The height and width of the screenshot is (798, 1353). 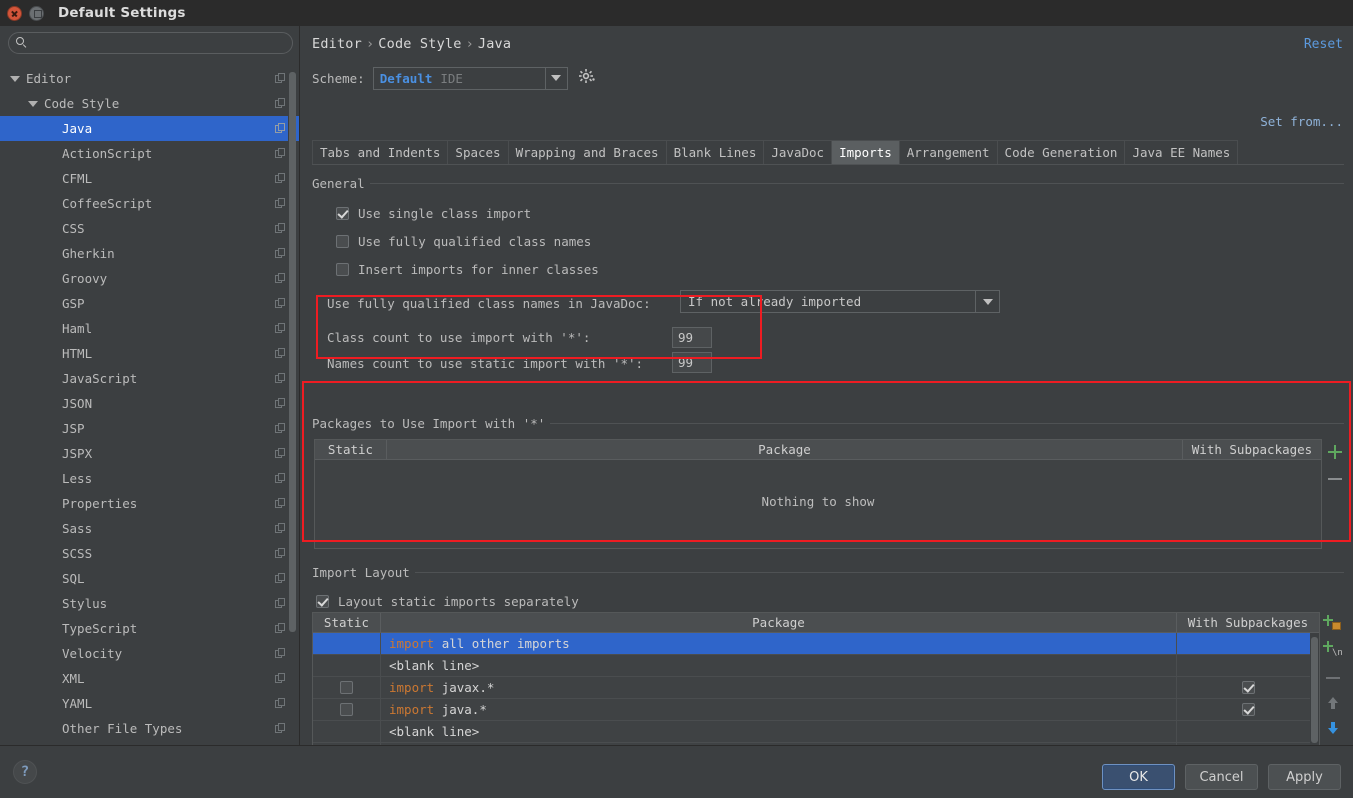 What do you see at coordinates (588, 78) in the screenshot?
I see `gear-icon` at bounding box center [588, 78].